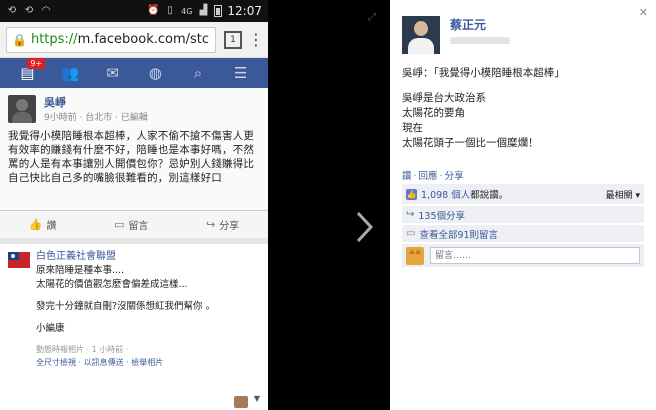 The height and width of the screenshot is (410, 656). What do you see at coordinates (138, 226) in the screenshot?
I see `comment-label: 留言` at bounding box center [138, 226].